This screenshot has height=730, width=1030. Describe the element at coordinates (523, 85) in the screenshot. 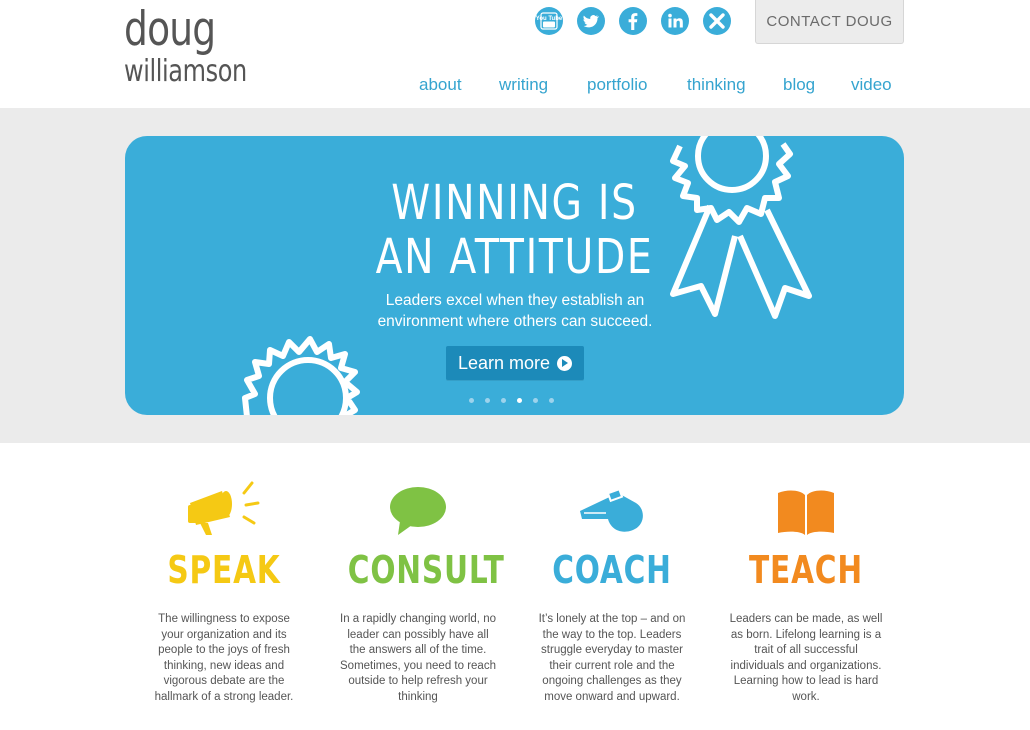

I see `nav-writing: writing` at that location.